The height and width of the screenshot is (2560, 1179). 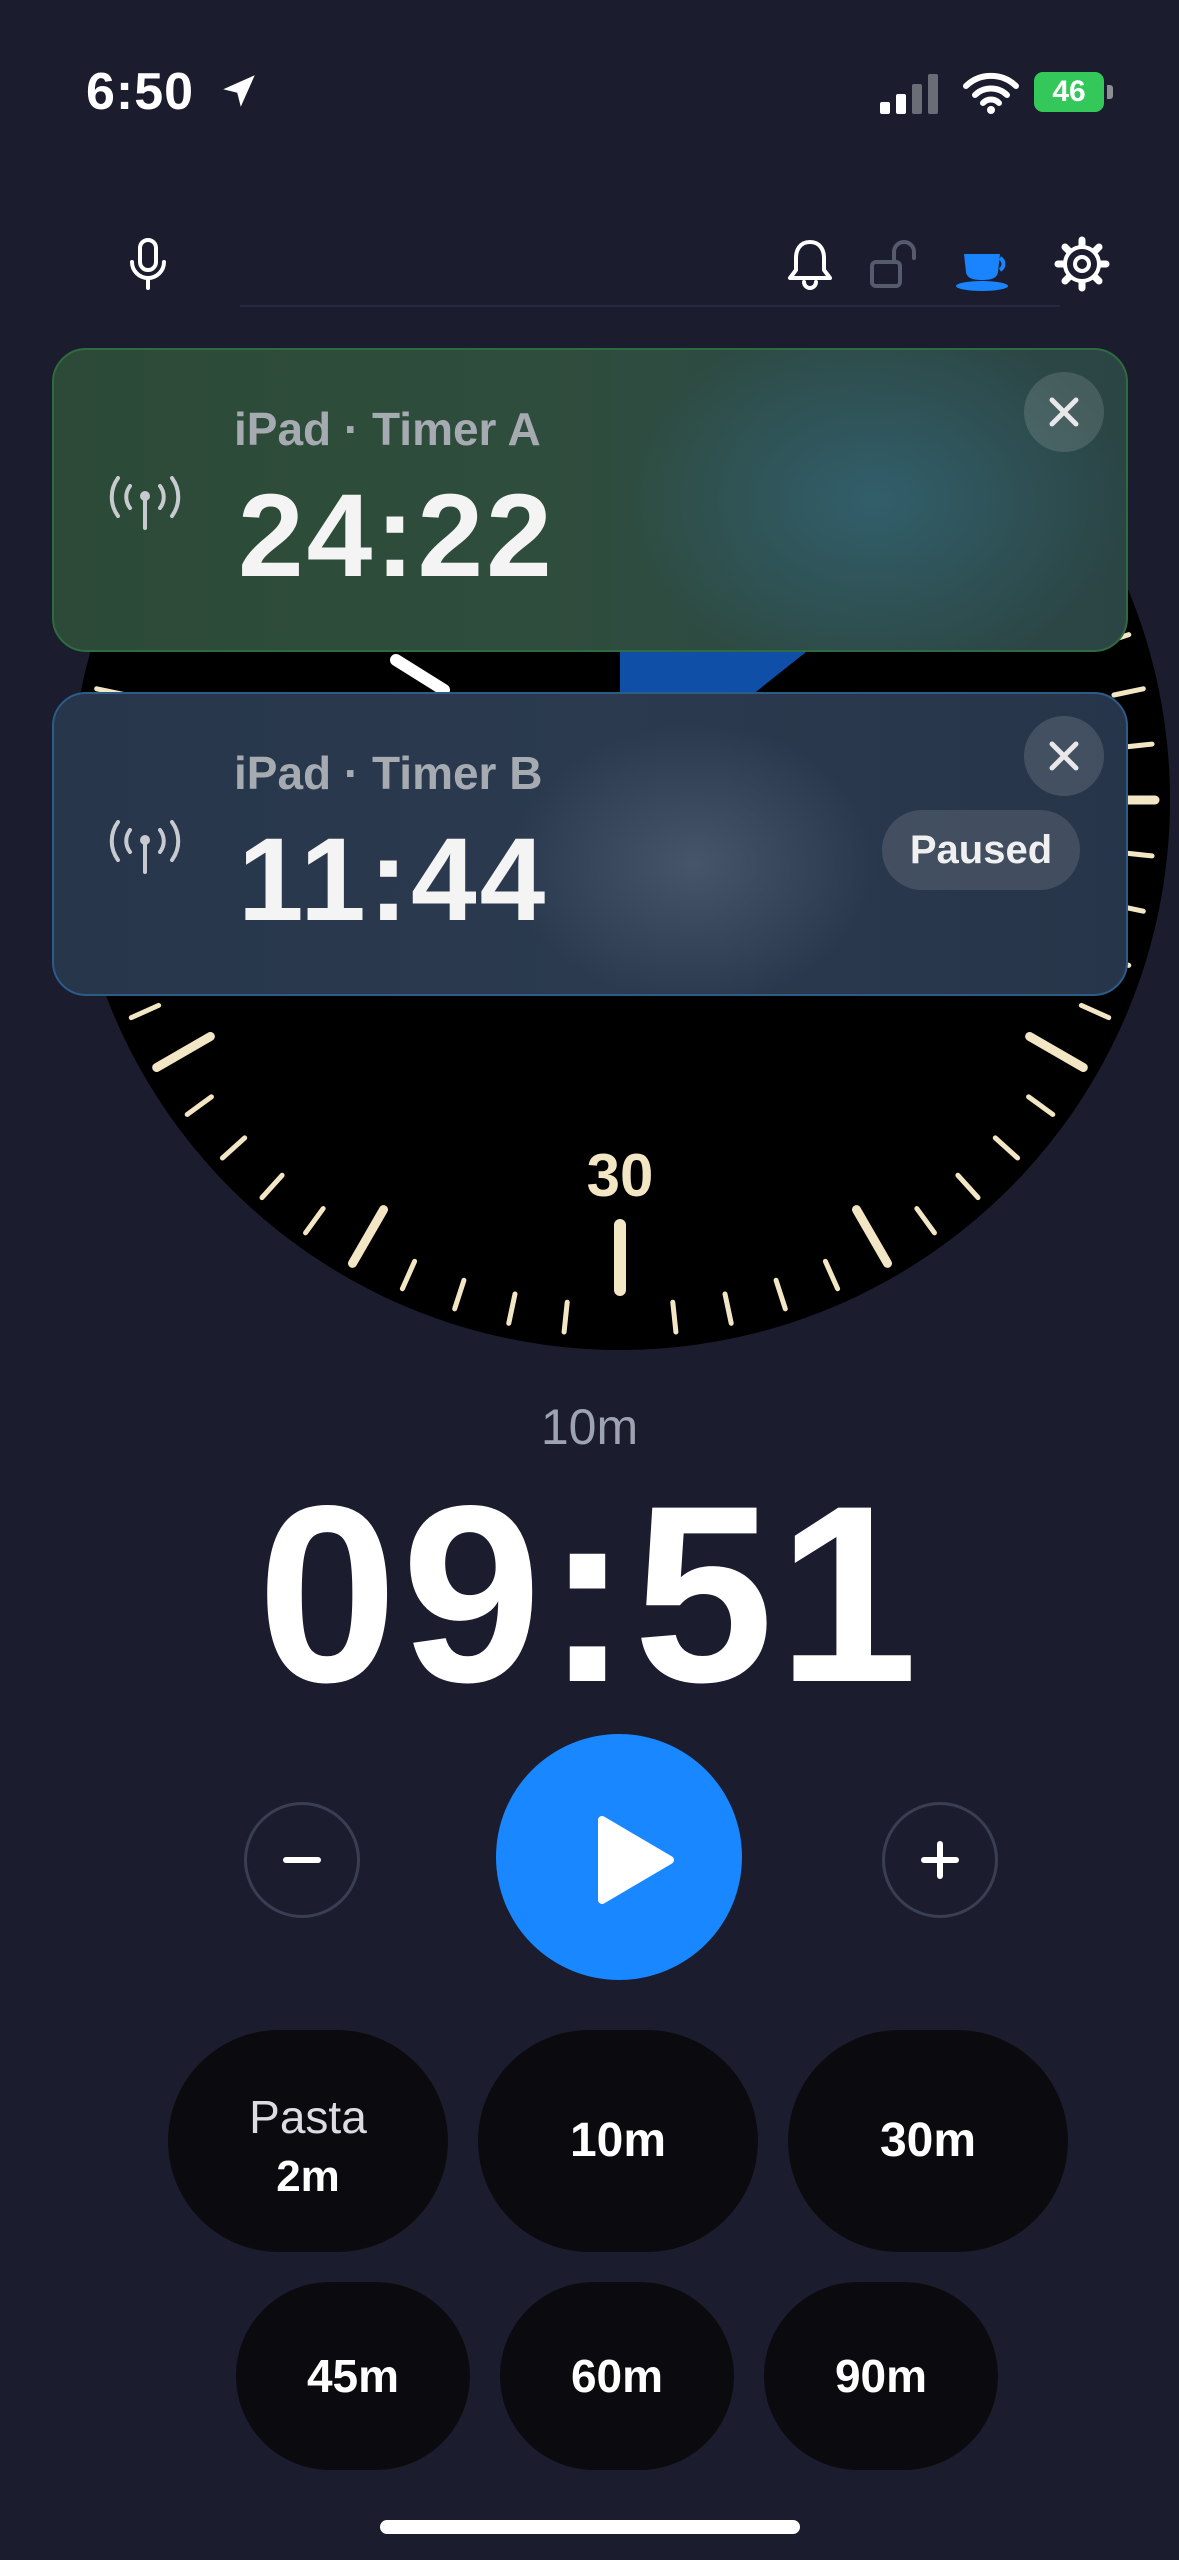 What do you see at coordinates (1082, 264) in the screenshot?
I see `gear-icon` at bounding box center [1082, 264].